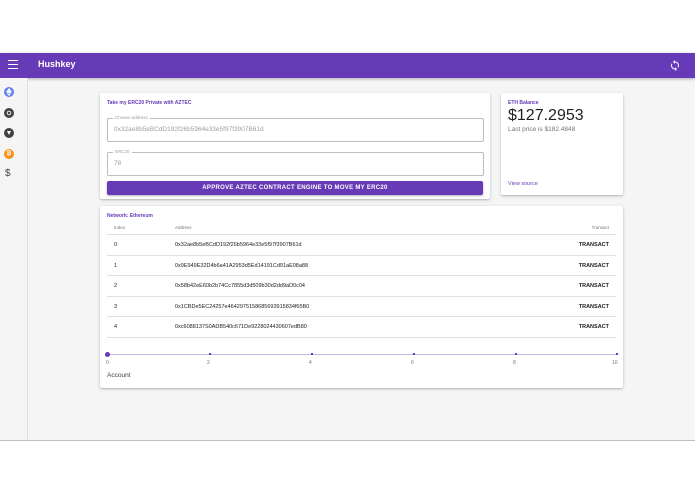 This screenshot has width=695, height=494. What do you see at coordinates (130, 216) in the screenshot?
I see `network-title: Network: Ethereum` at bounding box center [130, 216].